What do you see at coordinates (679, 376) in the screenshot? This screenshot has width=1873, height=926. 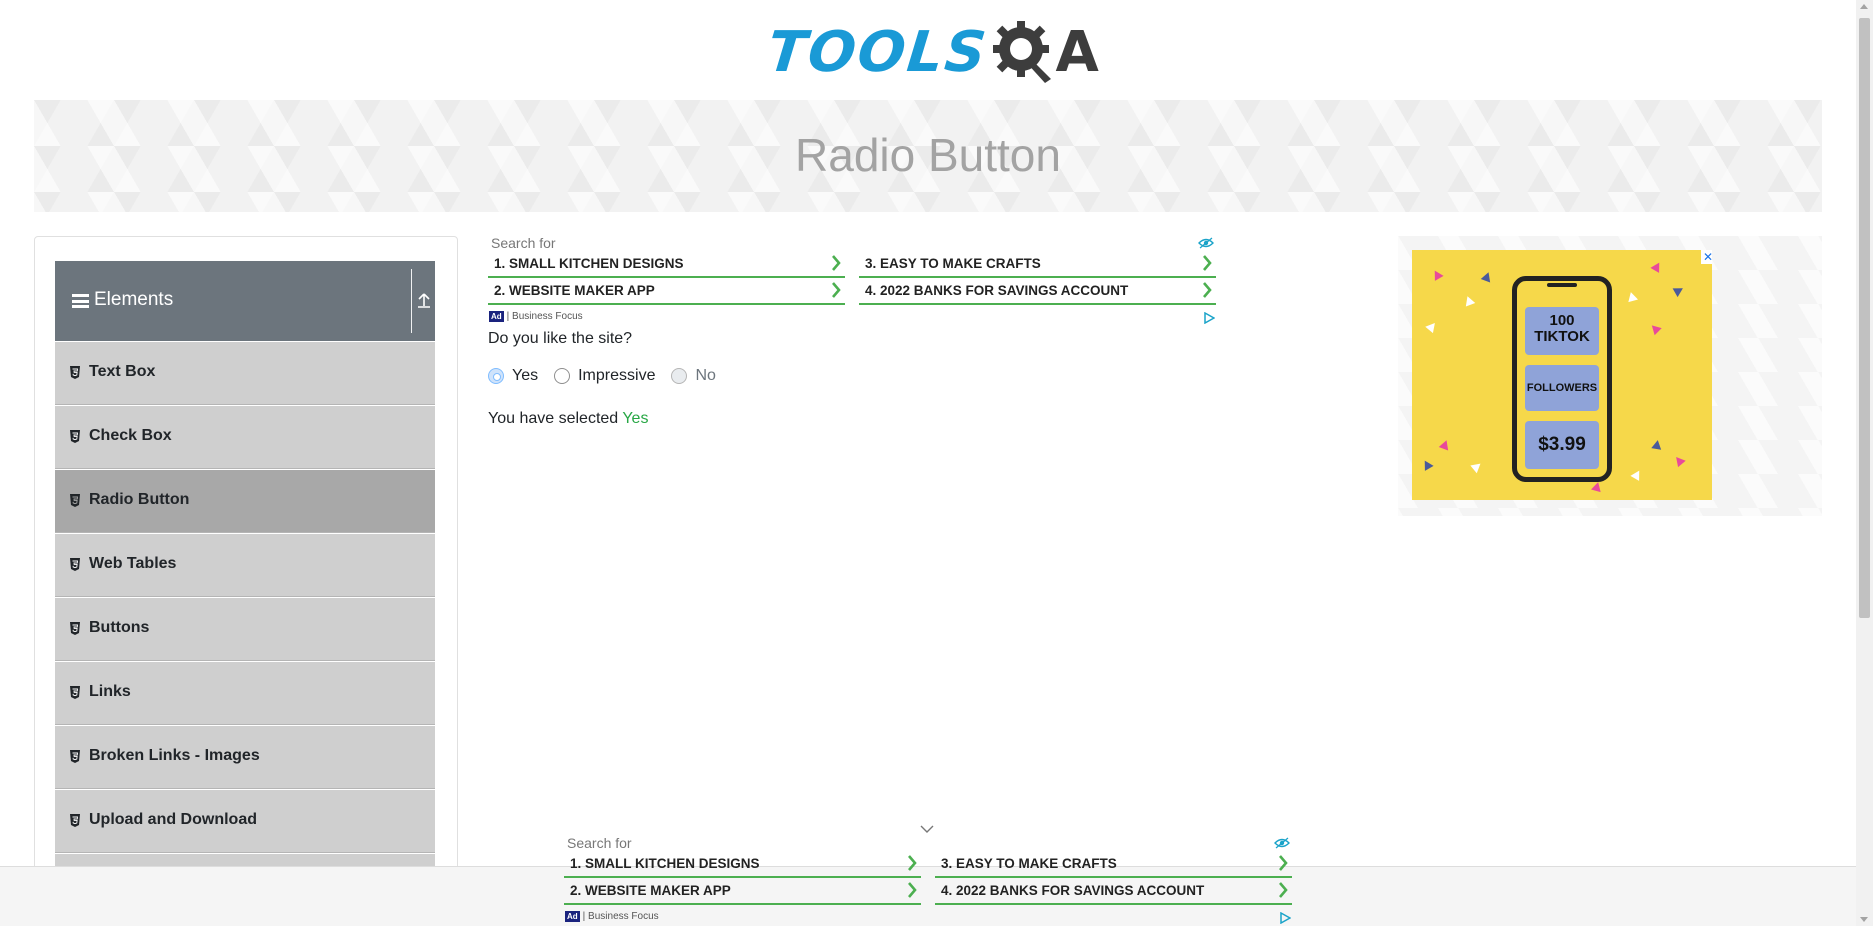 I see `radio-no` at bounding box center [679, 376].